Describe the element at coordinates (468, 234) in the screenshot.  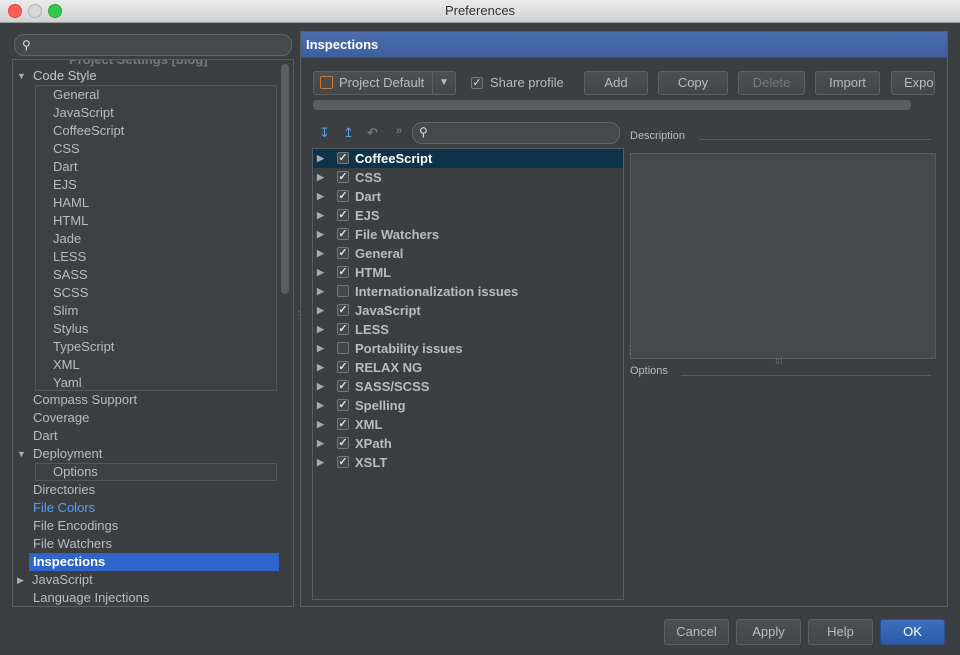
I see `inspection-row: ▶ ✓ File Watchers` at that location.